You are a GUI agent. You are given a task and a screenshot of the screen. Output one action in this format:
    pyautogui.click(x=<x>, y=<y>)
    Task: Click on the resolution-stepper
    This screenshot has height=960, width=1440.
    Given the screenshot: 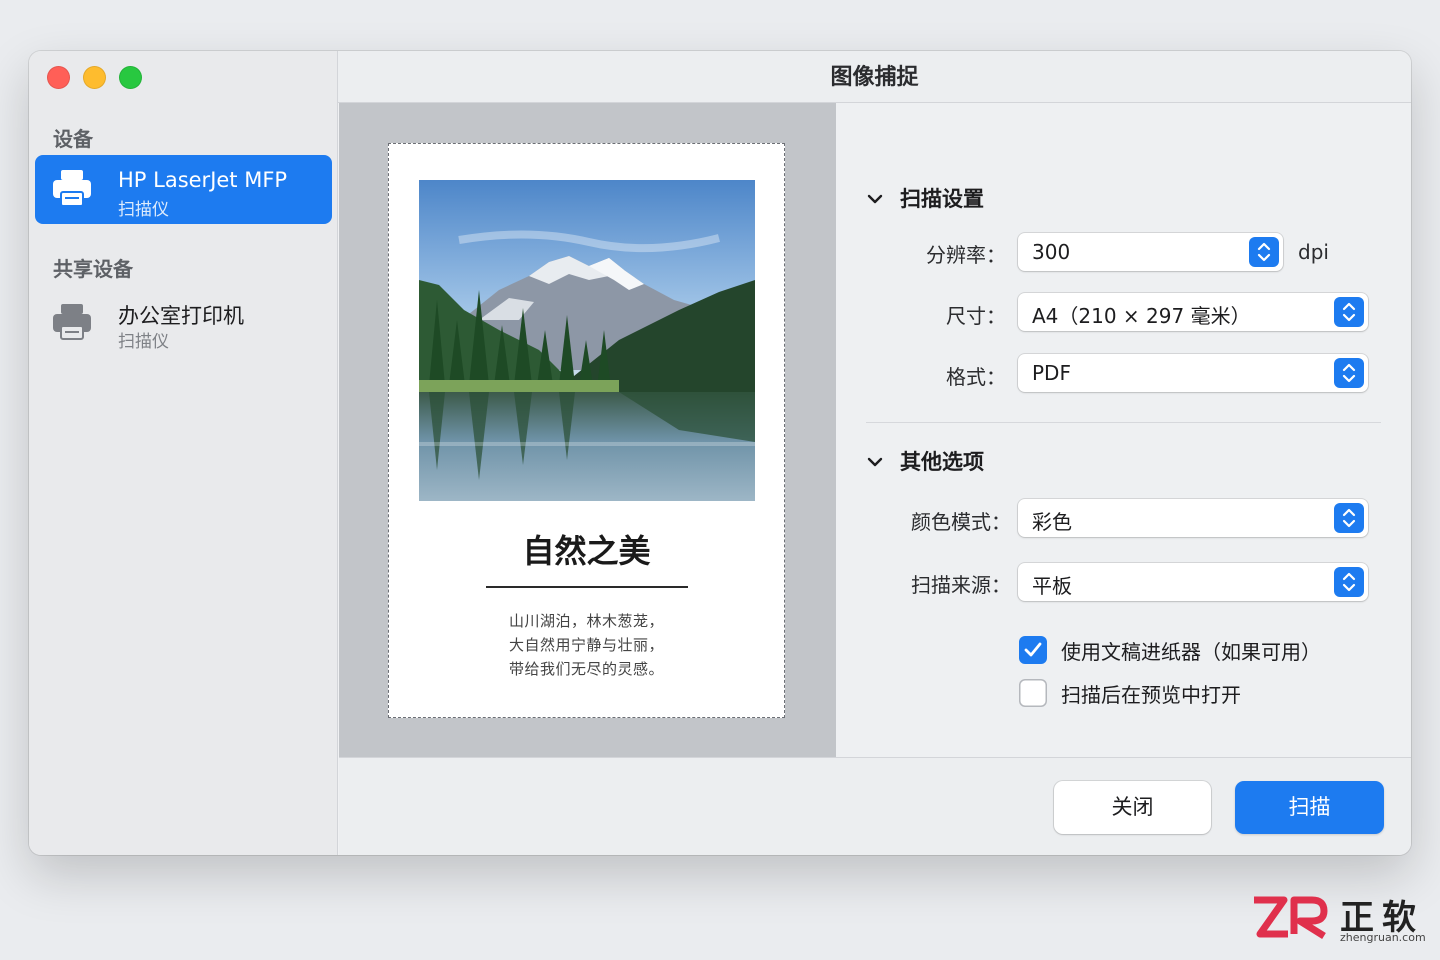 What is the action you would take?
    pyautogui.click(x=1264, y=252)
    